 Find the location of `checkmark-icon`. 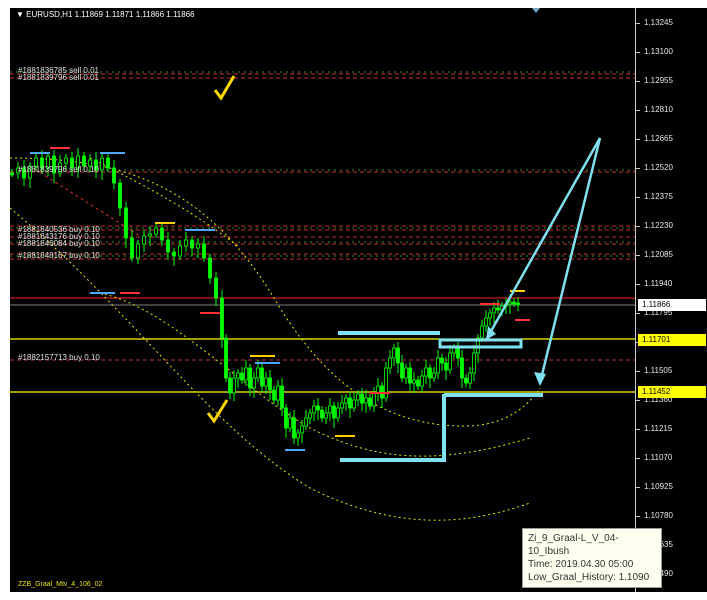

checkmark-icon is located at coordinates (217, 411).